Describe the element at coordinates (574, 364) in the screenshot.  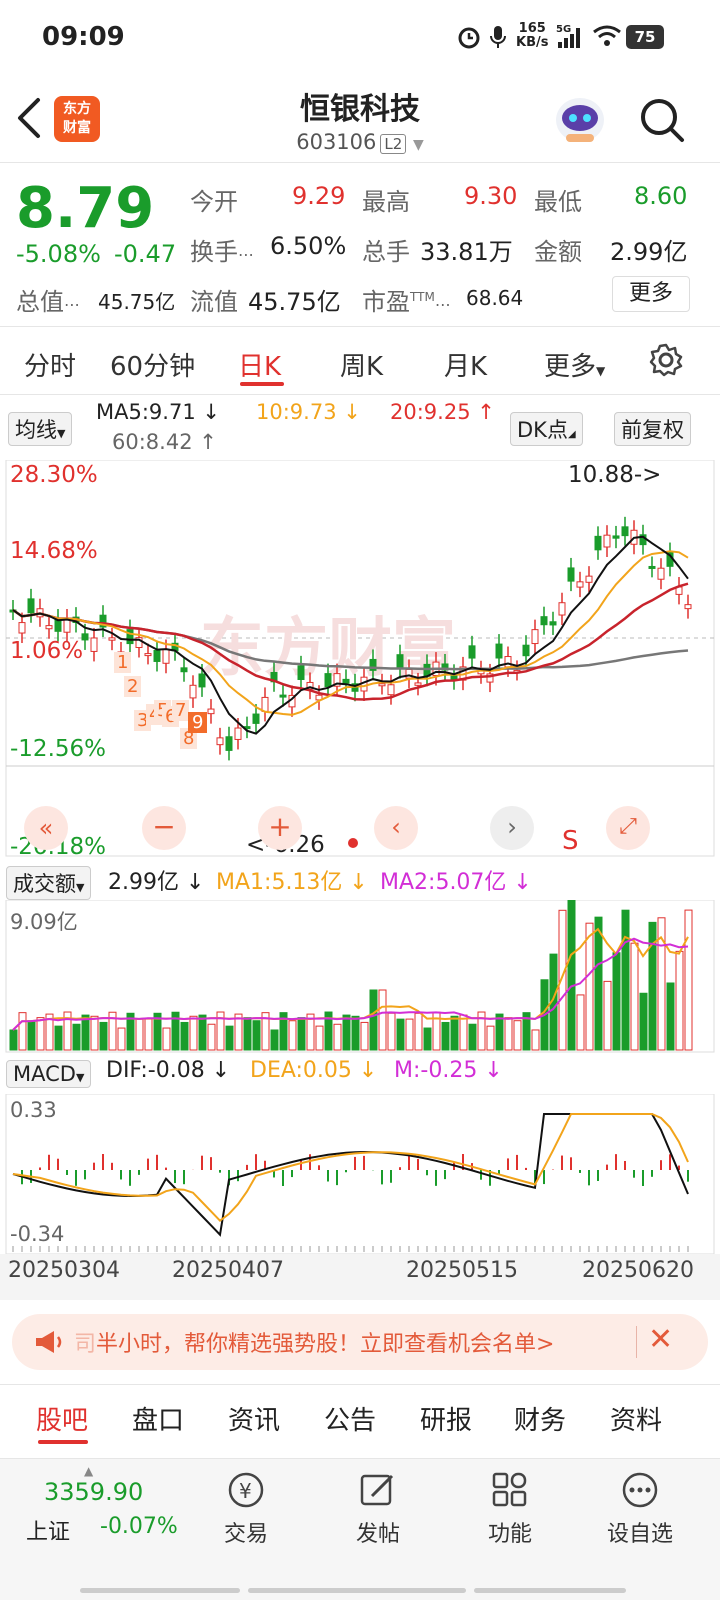
I see `tab-more: 更多▼` at that location.